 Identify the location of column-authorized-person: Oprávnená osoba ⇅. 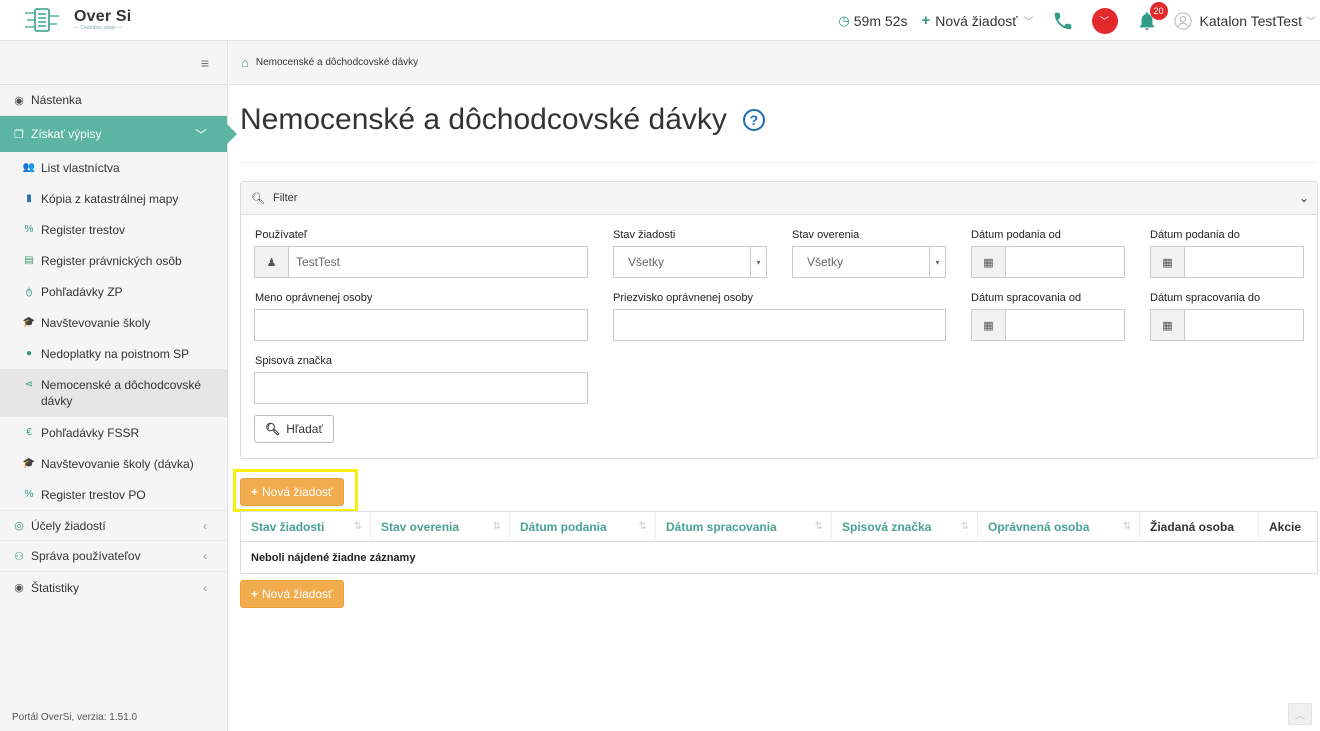
(1059, 526).